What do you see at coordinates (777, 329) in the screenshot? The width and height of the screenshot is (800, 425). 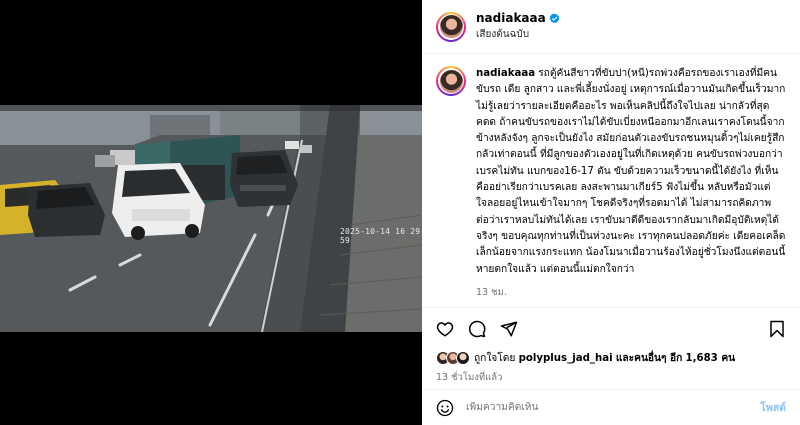 I see `bookmark-icon` at bounding box center [777, 329].